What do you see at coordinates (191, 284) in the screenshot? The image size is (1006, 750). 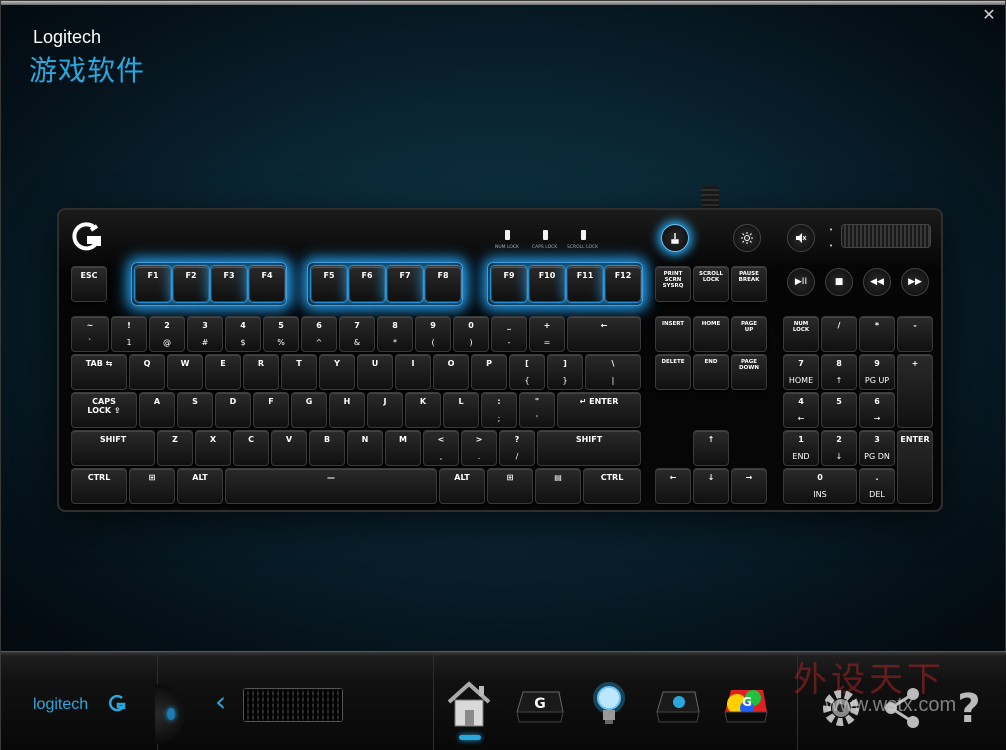 I see `key-f2: F2` at bounding box center [191, 284].